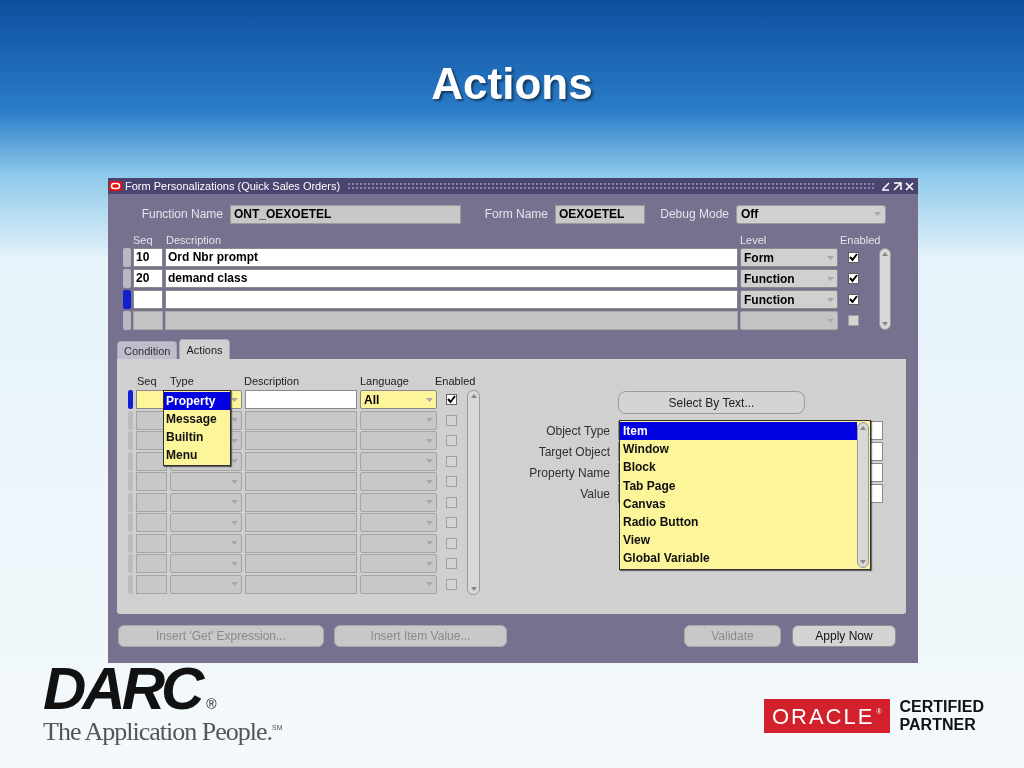 The height and width of the screenshot is (768, 1024). What do you see at coordinates (148, 278) in the screenshot?
I see `seq-field: 20` at bounding box center [148, 278].